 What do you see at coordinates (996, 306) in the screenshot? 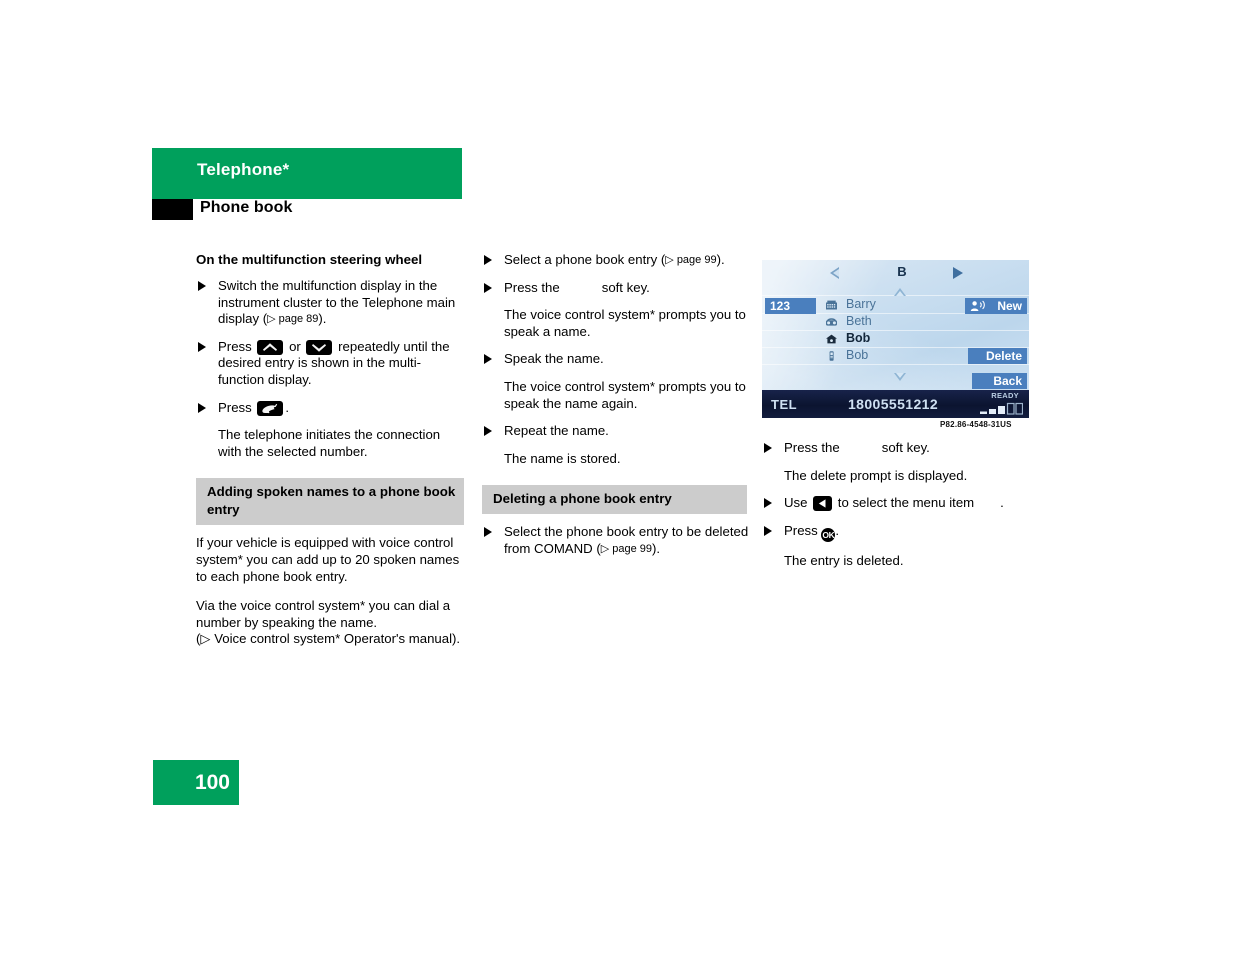
I see `softkey-new: New` at bounding box center [996, 306].